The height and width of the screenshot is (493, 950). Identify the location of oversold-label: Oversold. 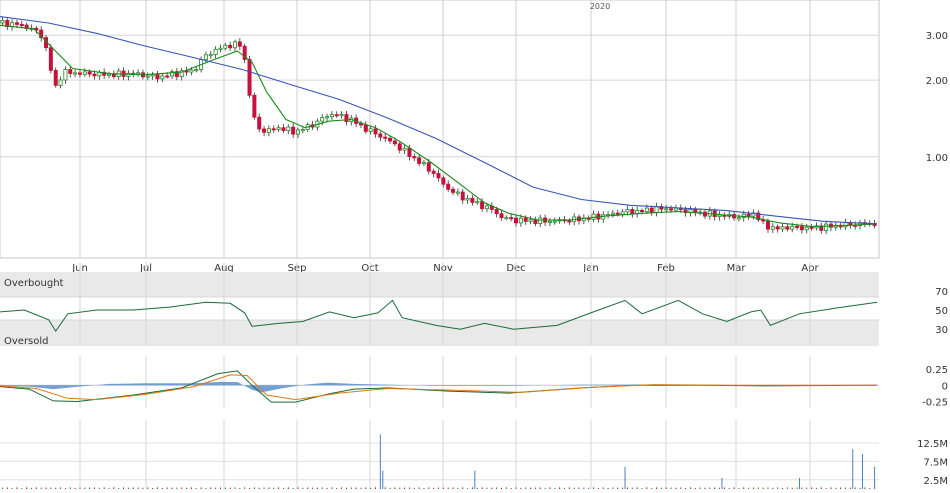
(26, 341).